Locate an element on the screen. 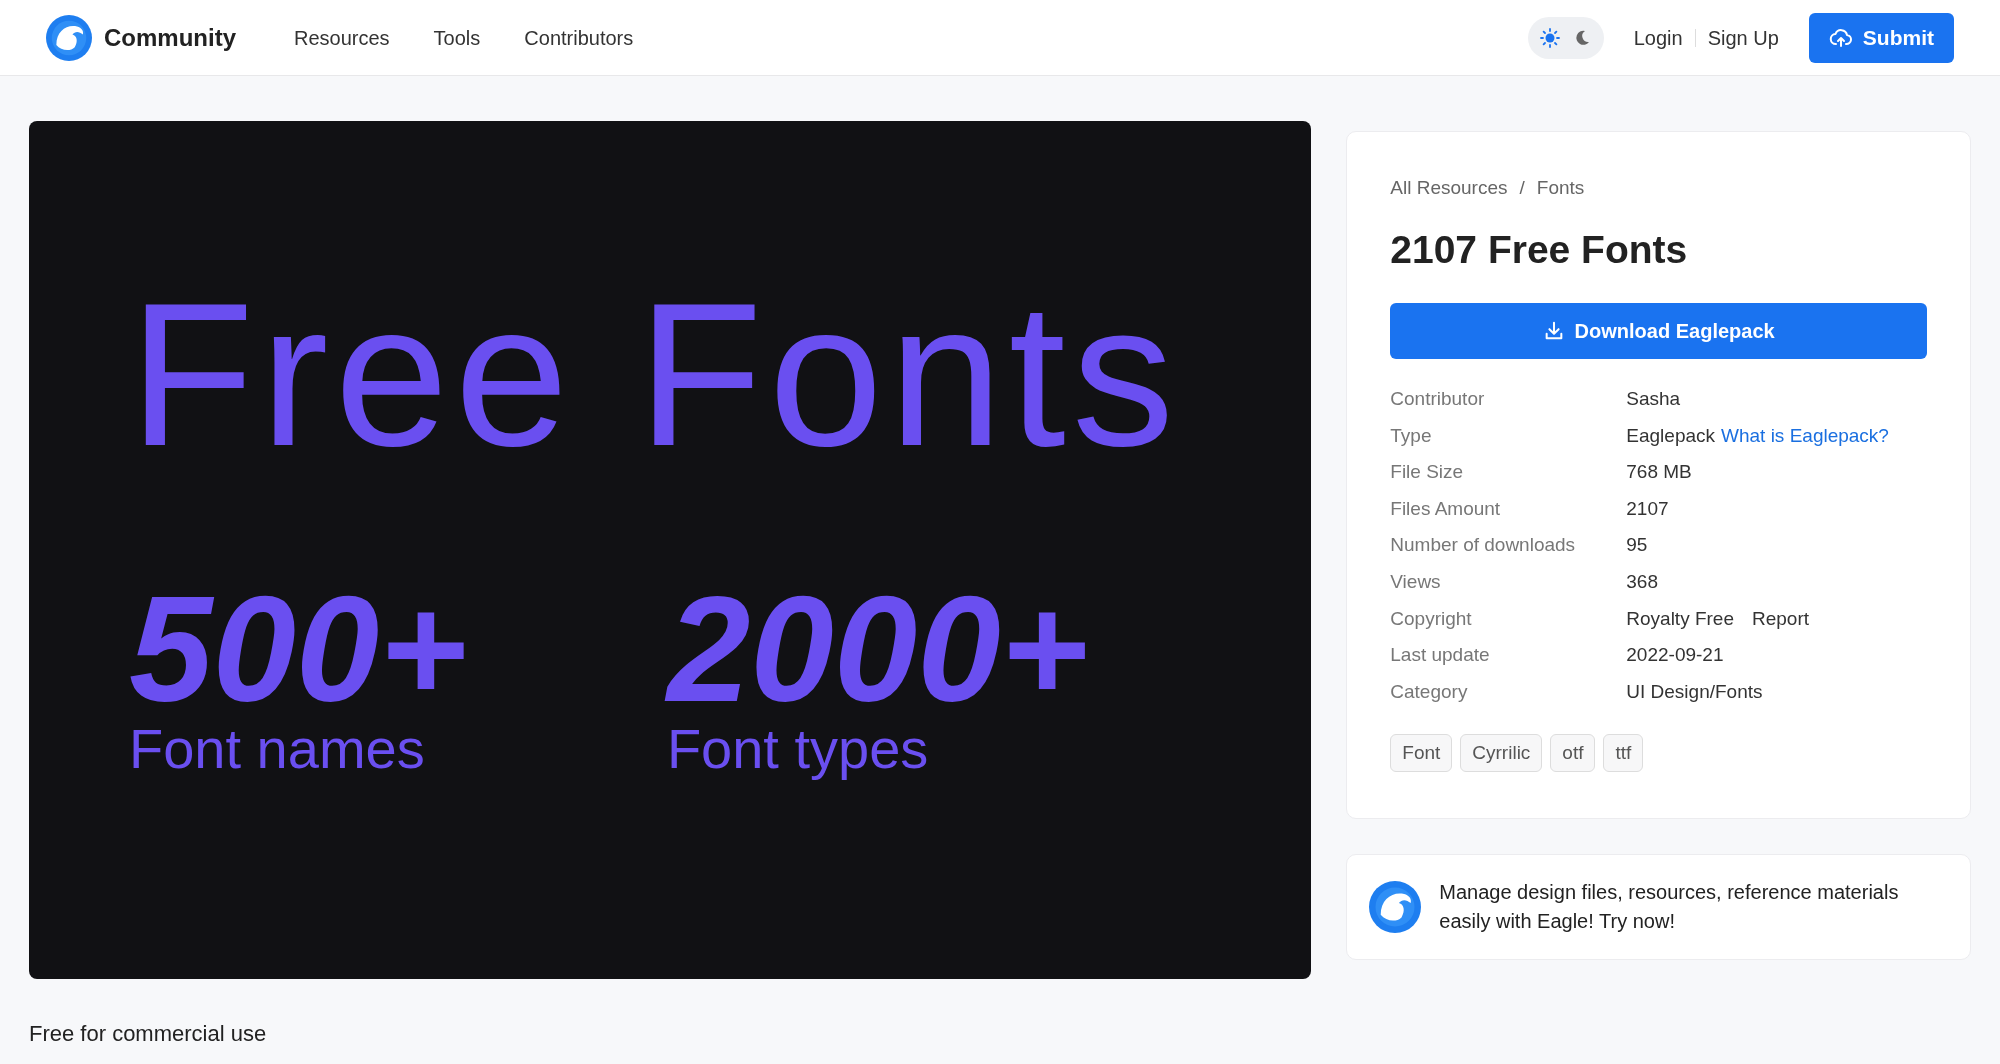 This screenshot has width=2000, height=1064. tag: Font is located at coordinates (1421, 753).